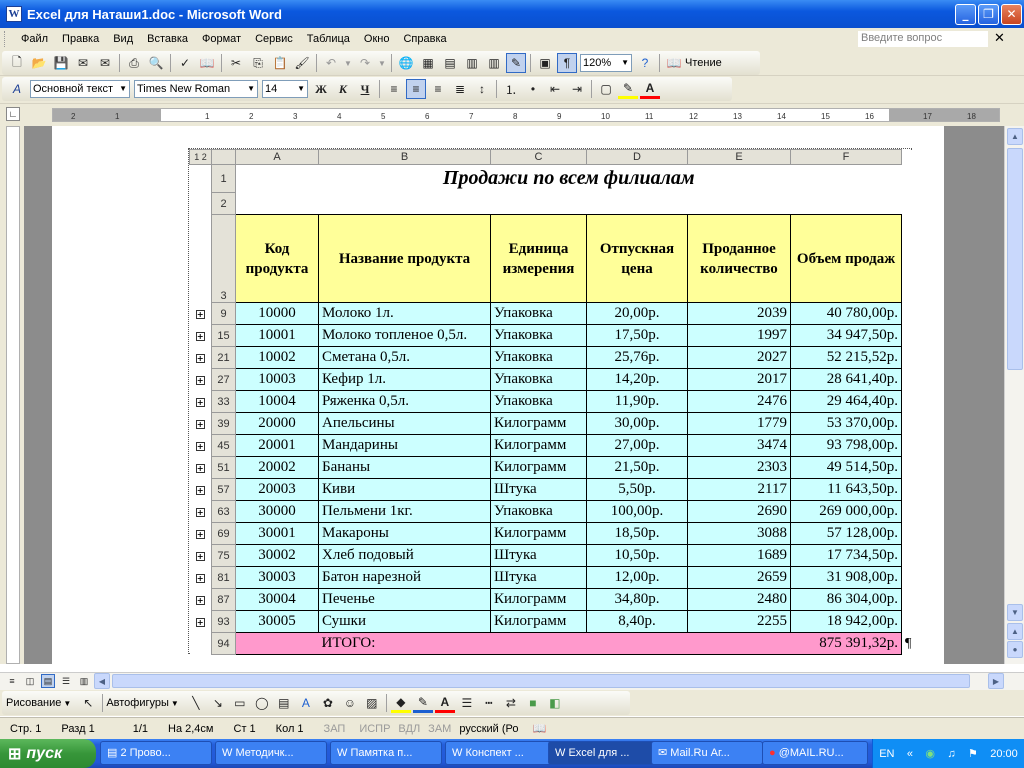  I want to click on cell-qty: 2480, so click(739, 599).